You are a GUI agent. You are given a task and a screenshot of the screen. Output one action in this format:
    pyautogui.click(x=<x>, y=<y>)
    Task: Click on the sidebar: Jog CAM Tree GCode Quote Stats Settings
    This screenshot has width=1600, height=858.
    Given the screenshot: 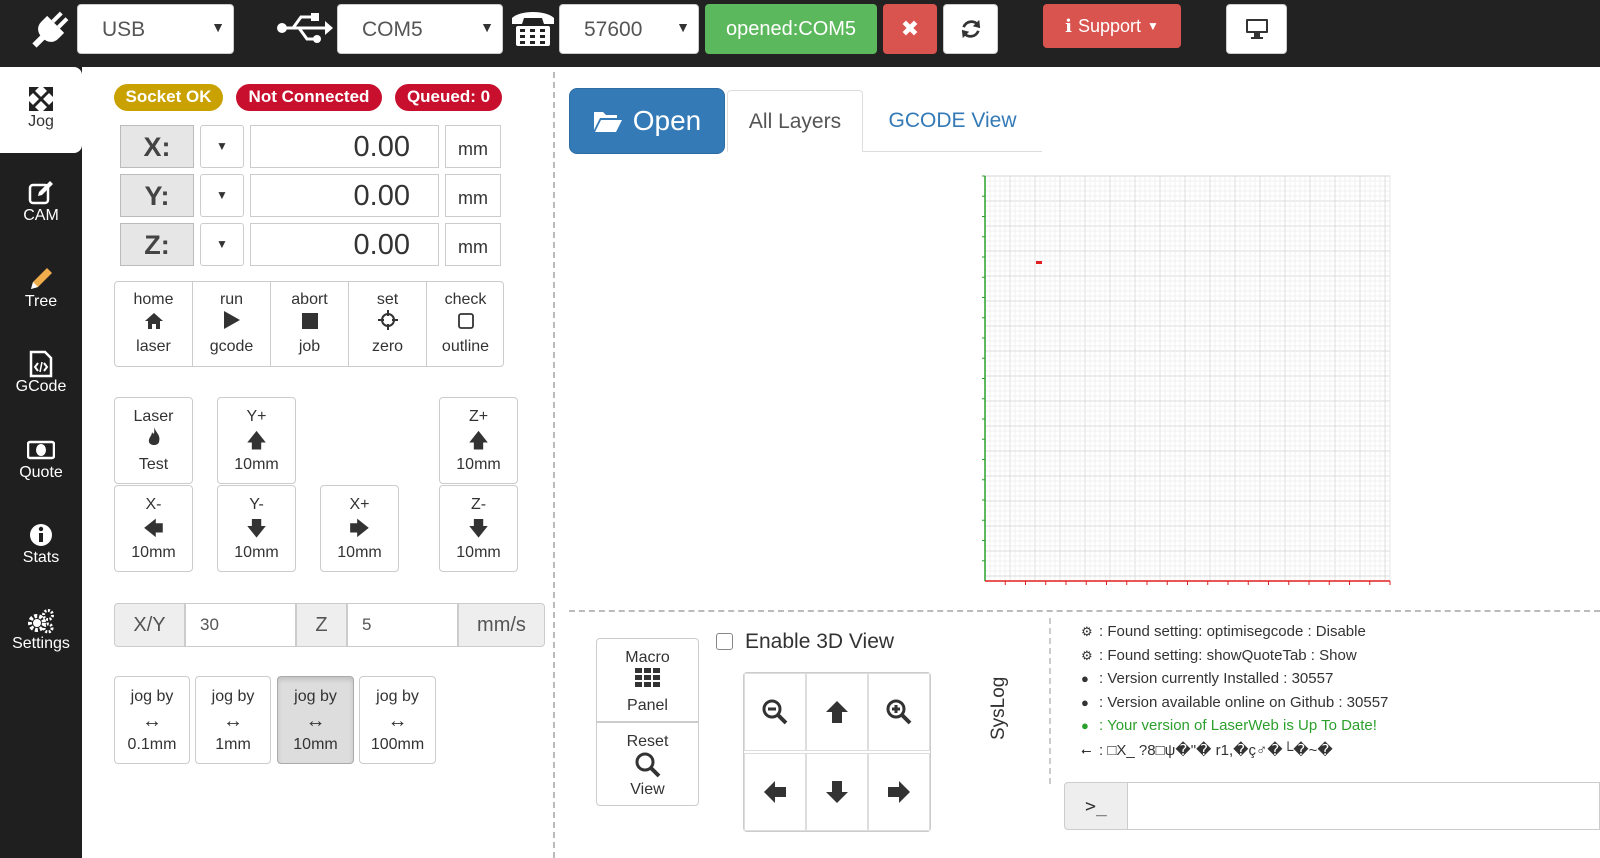 What is the action you would take?
    pyautogui.click(x=41, y=462)
    